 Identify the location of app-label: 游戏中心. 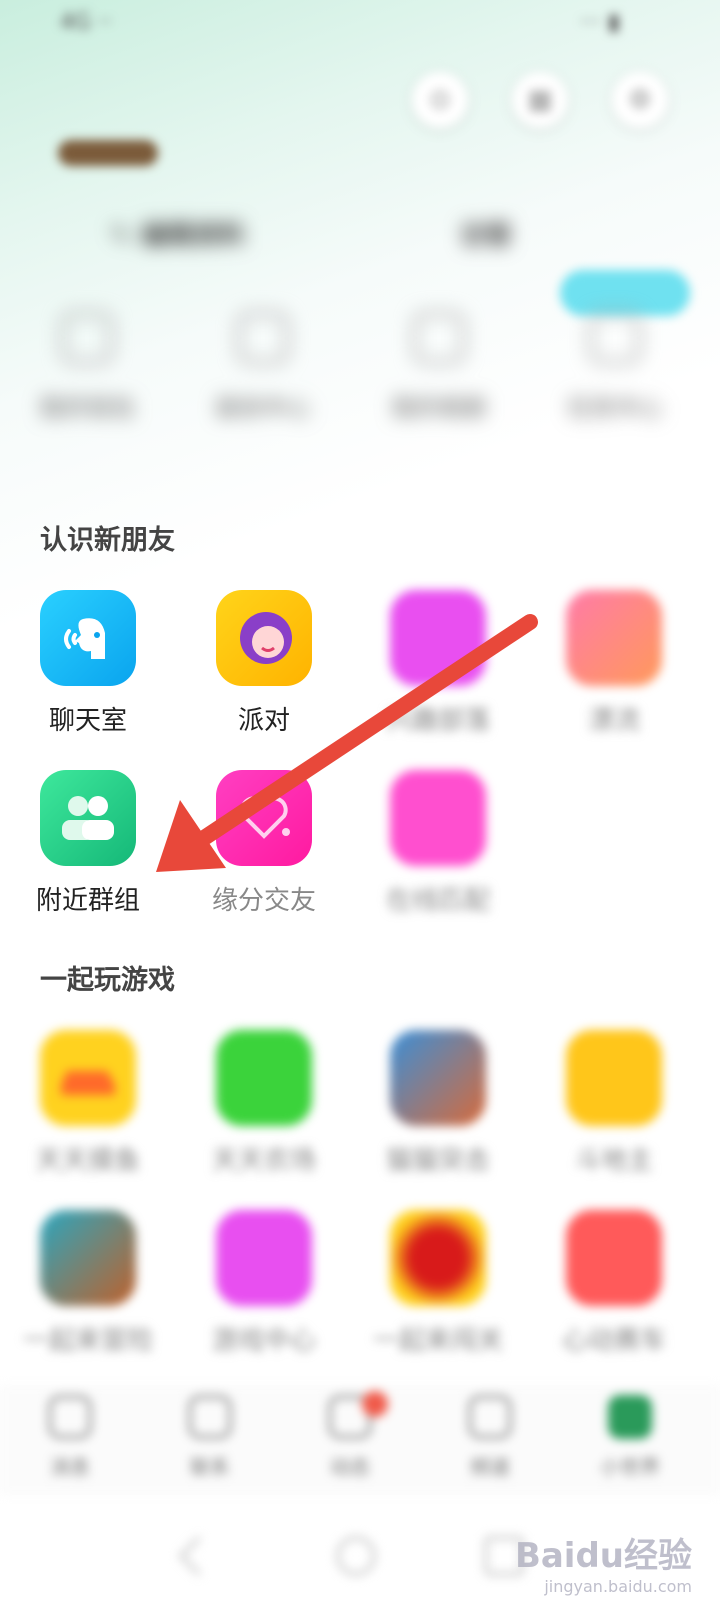
(263, 1341).